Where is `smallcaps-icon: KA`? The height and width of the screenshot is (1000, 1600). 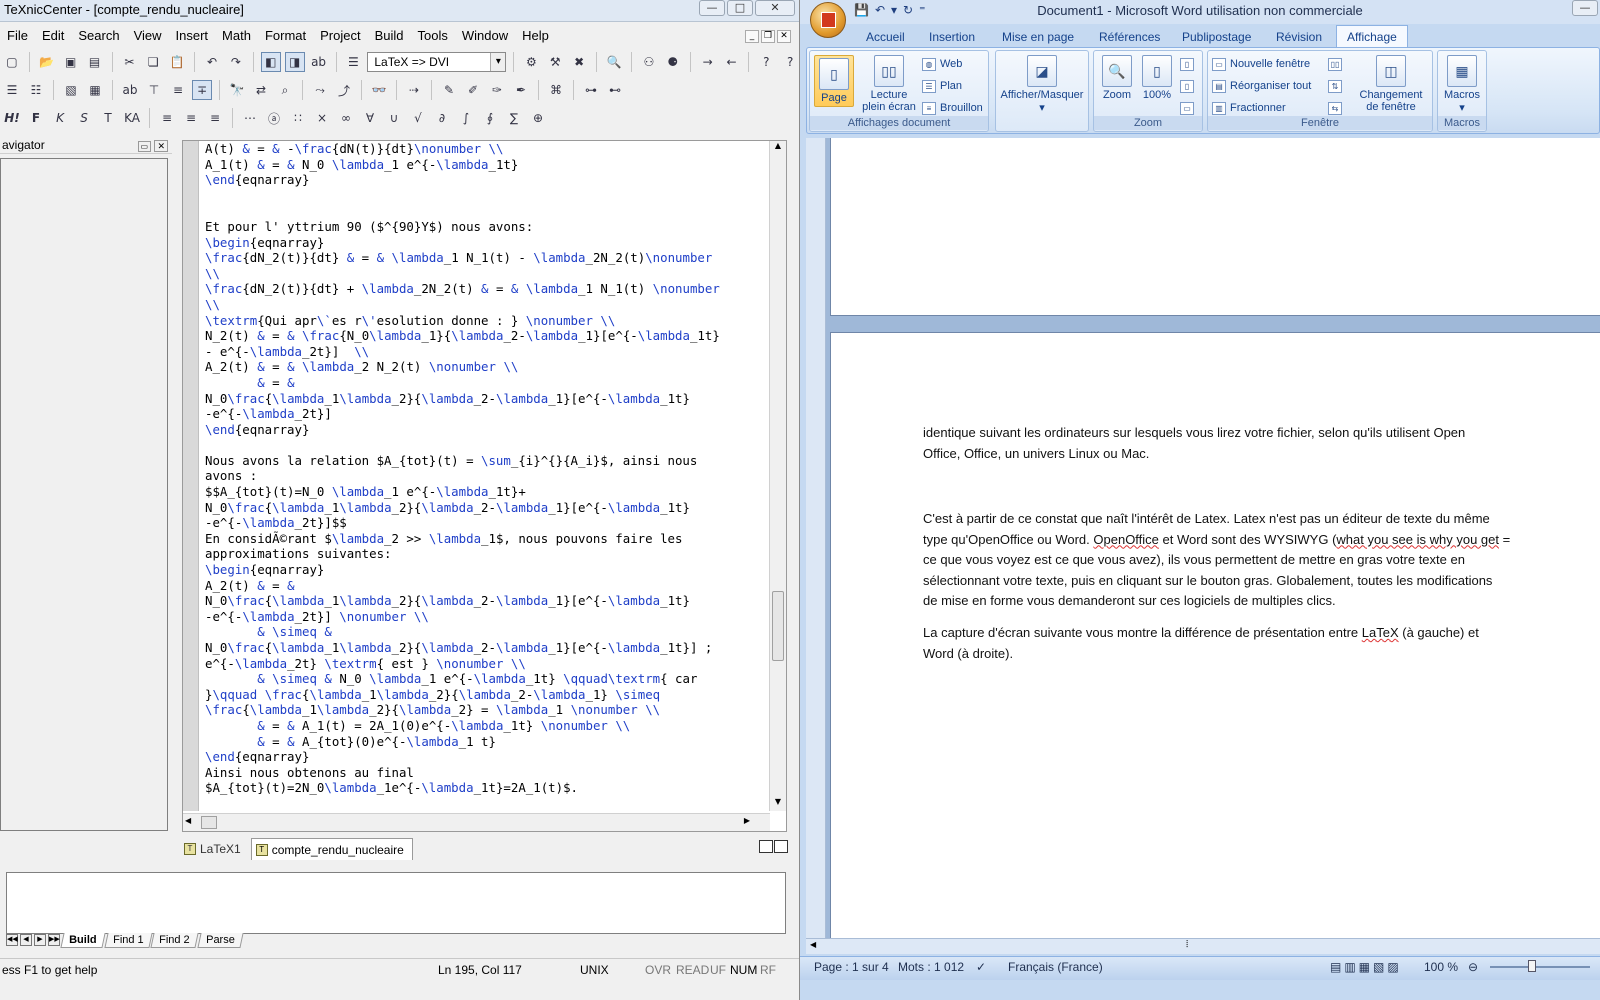
smallcaps-icon: KA is located at coordinates (132, 118).